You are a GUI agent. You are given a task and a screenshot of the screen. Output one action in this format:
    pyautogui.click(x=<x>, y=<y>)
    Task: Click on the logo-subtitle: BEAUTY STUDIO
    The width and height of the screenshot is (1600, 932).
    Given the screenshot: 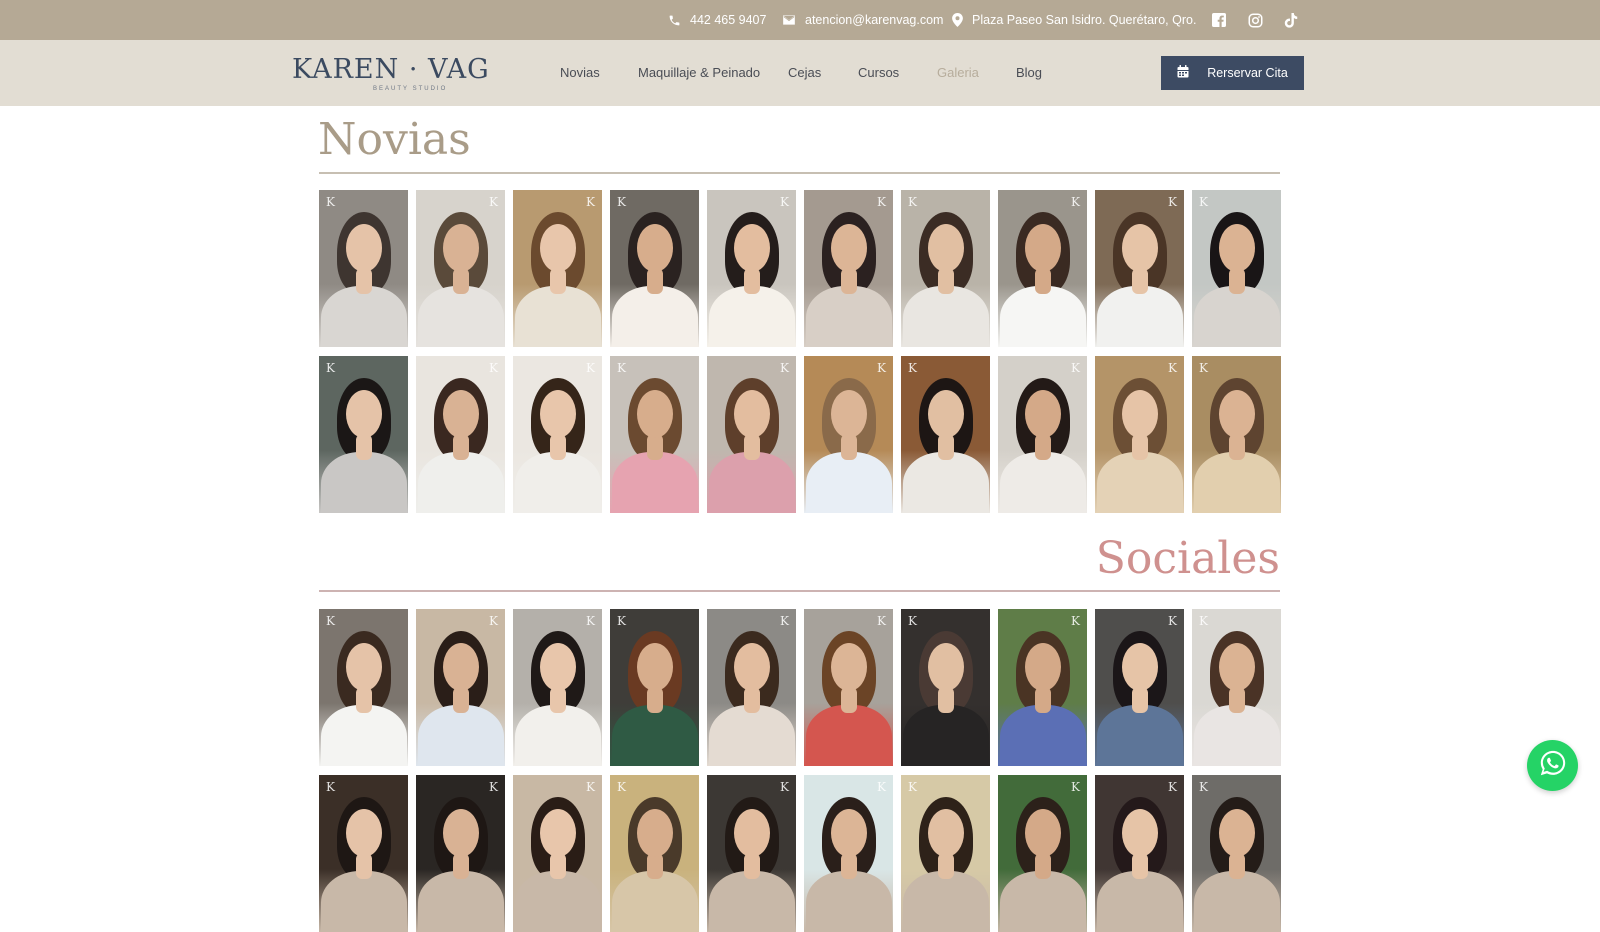 What is the action you would take?
    pyautogui.click(x=410, y=89)
    